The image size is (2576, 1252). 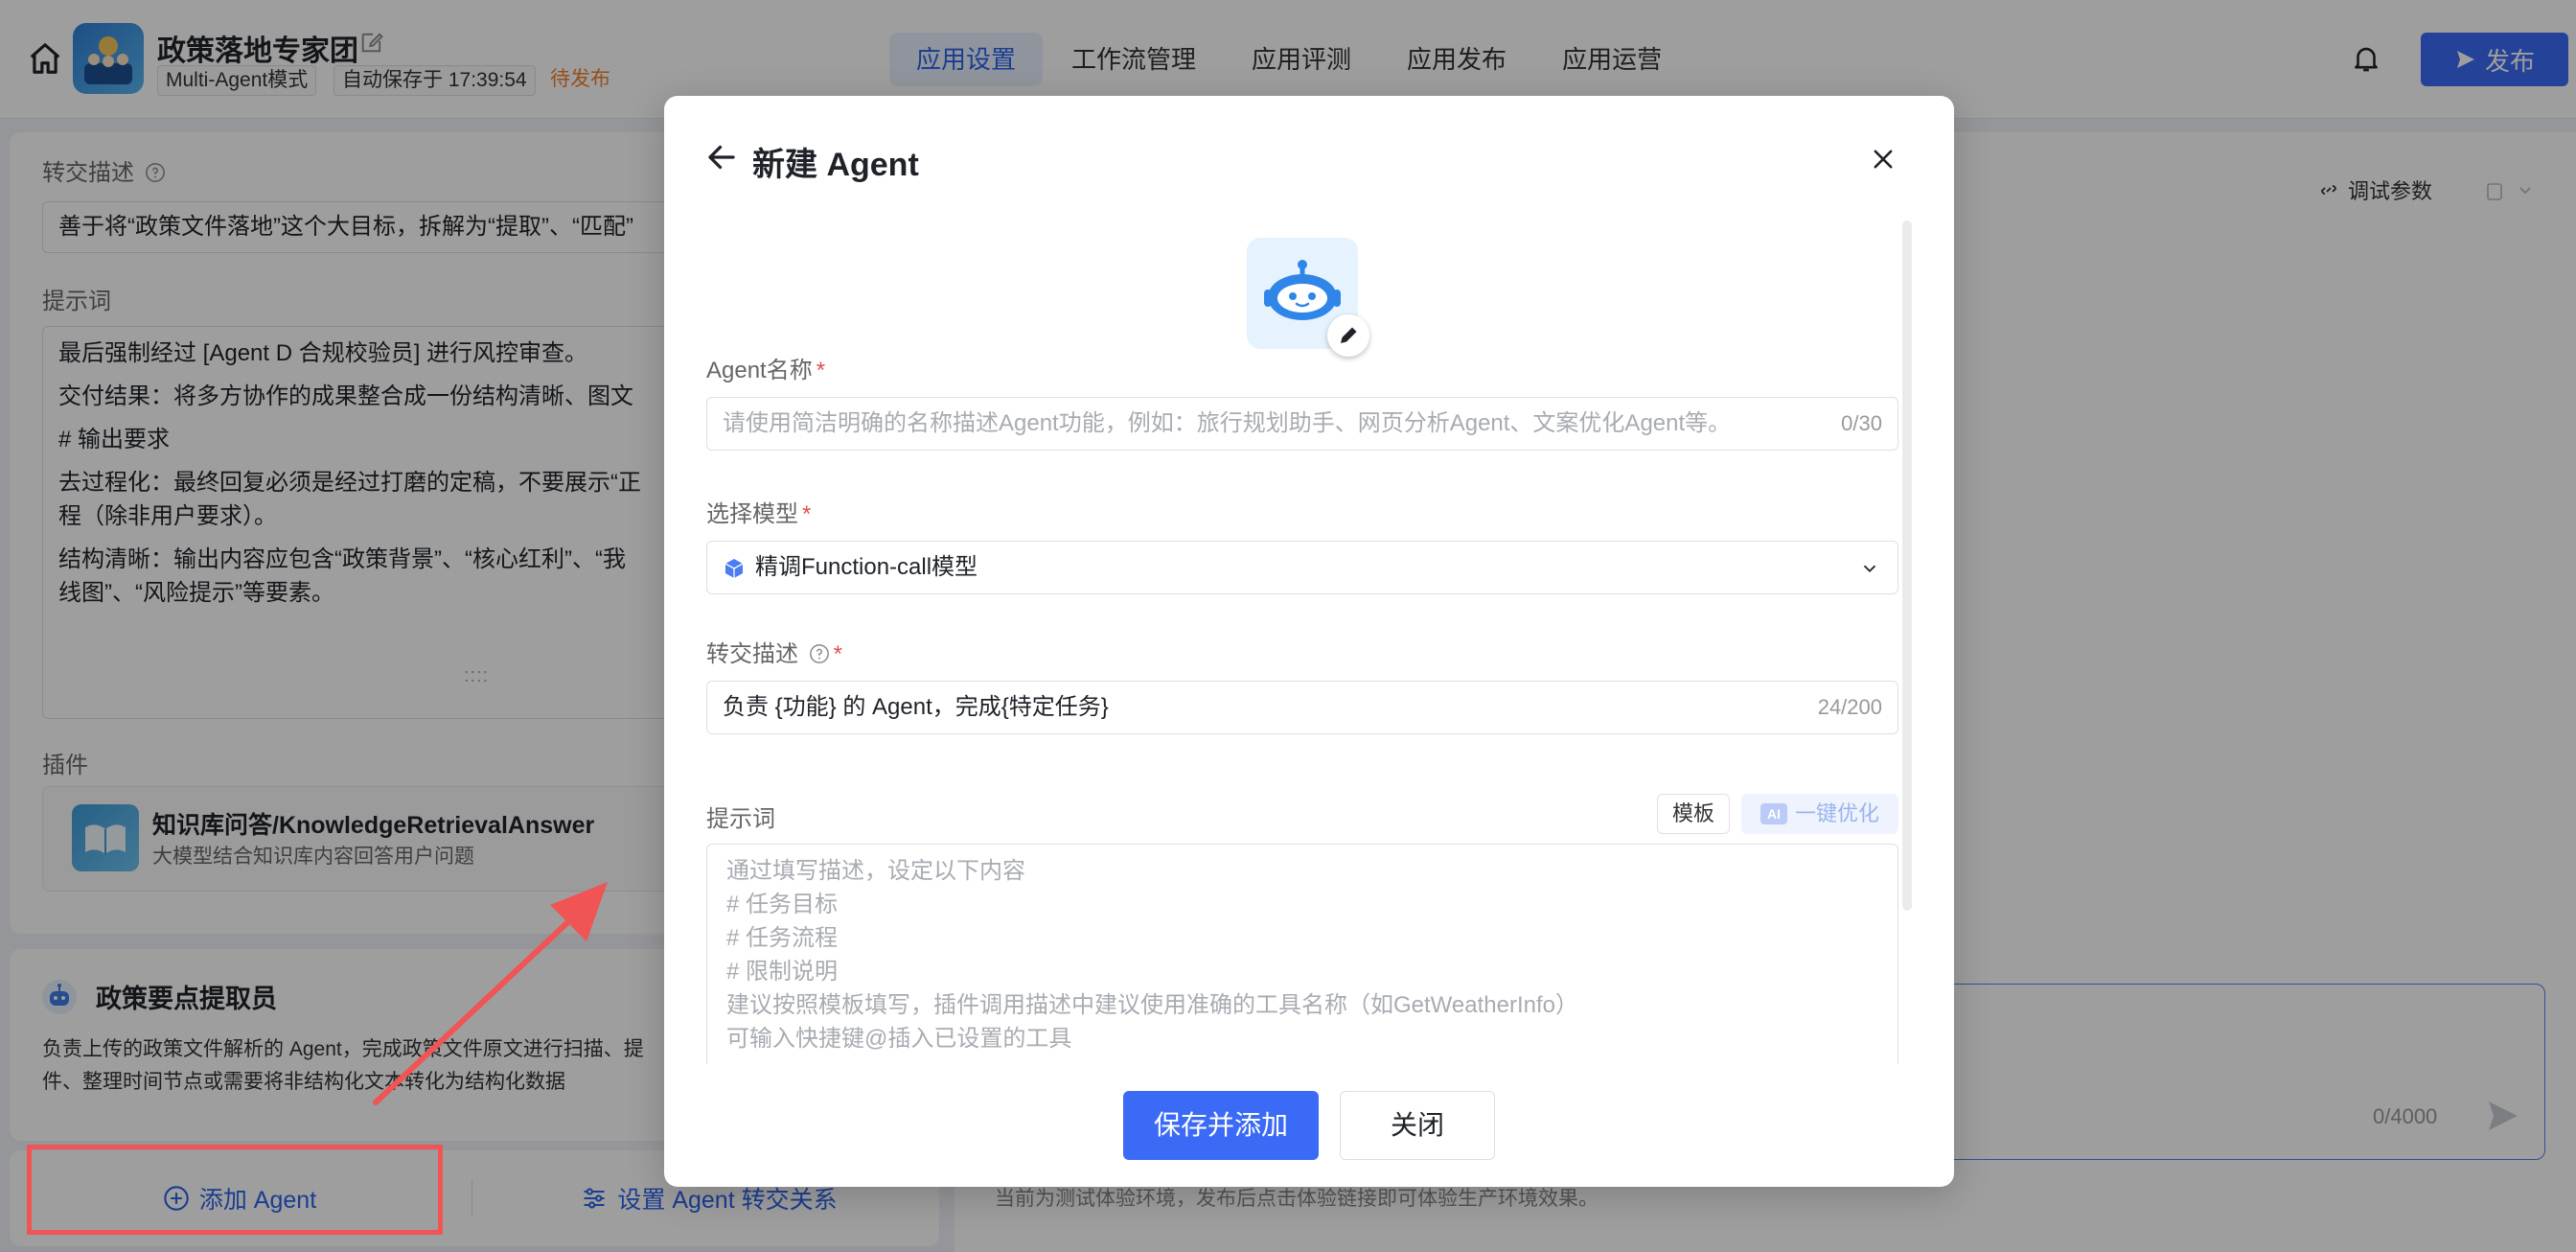 I want to click on handoff-description-input: 负责 {功能} 的 Agent，完成{特定任务} 24/200, so click(x=1302, y=707).